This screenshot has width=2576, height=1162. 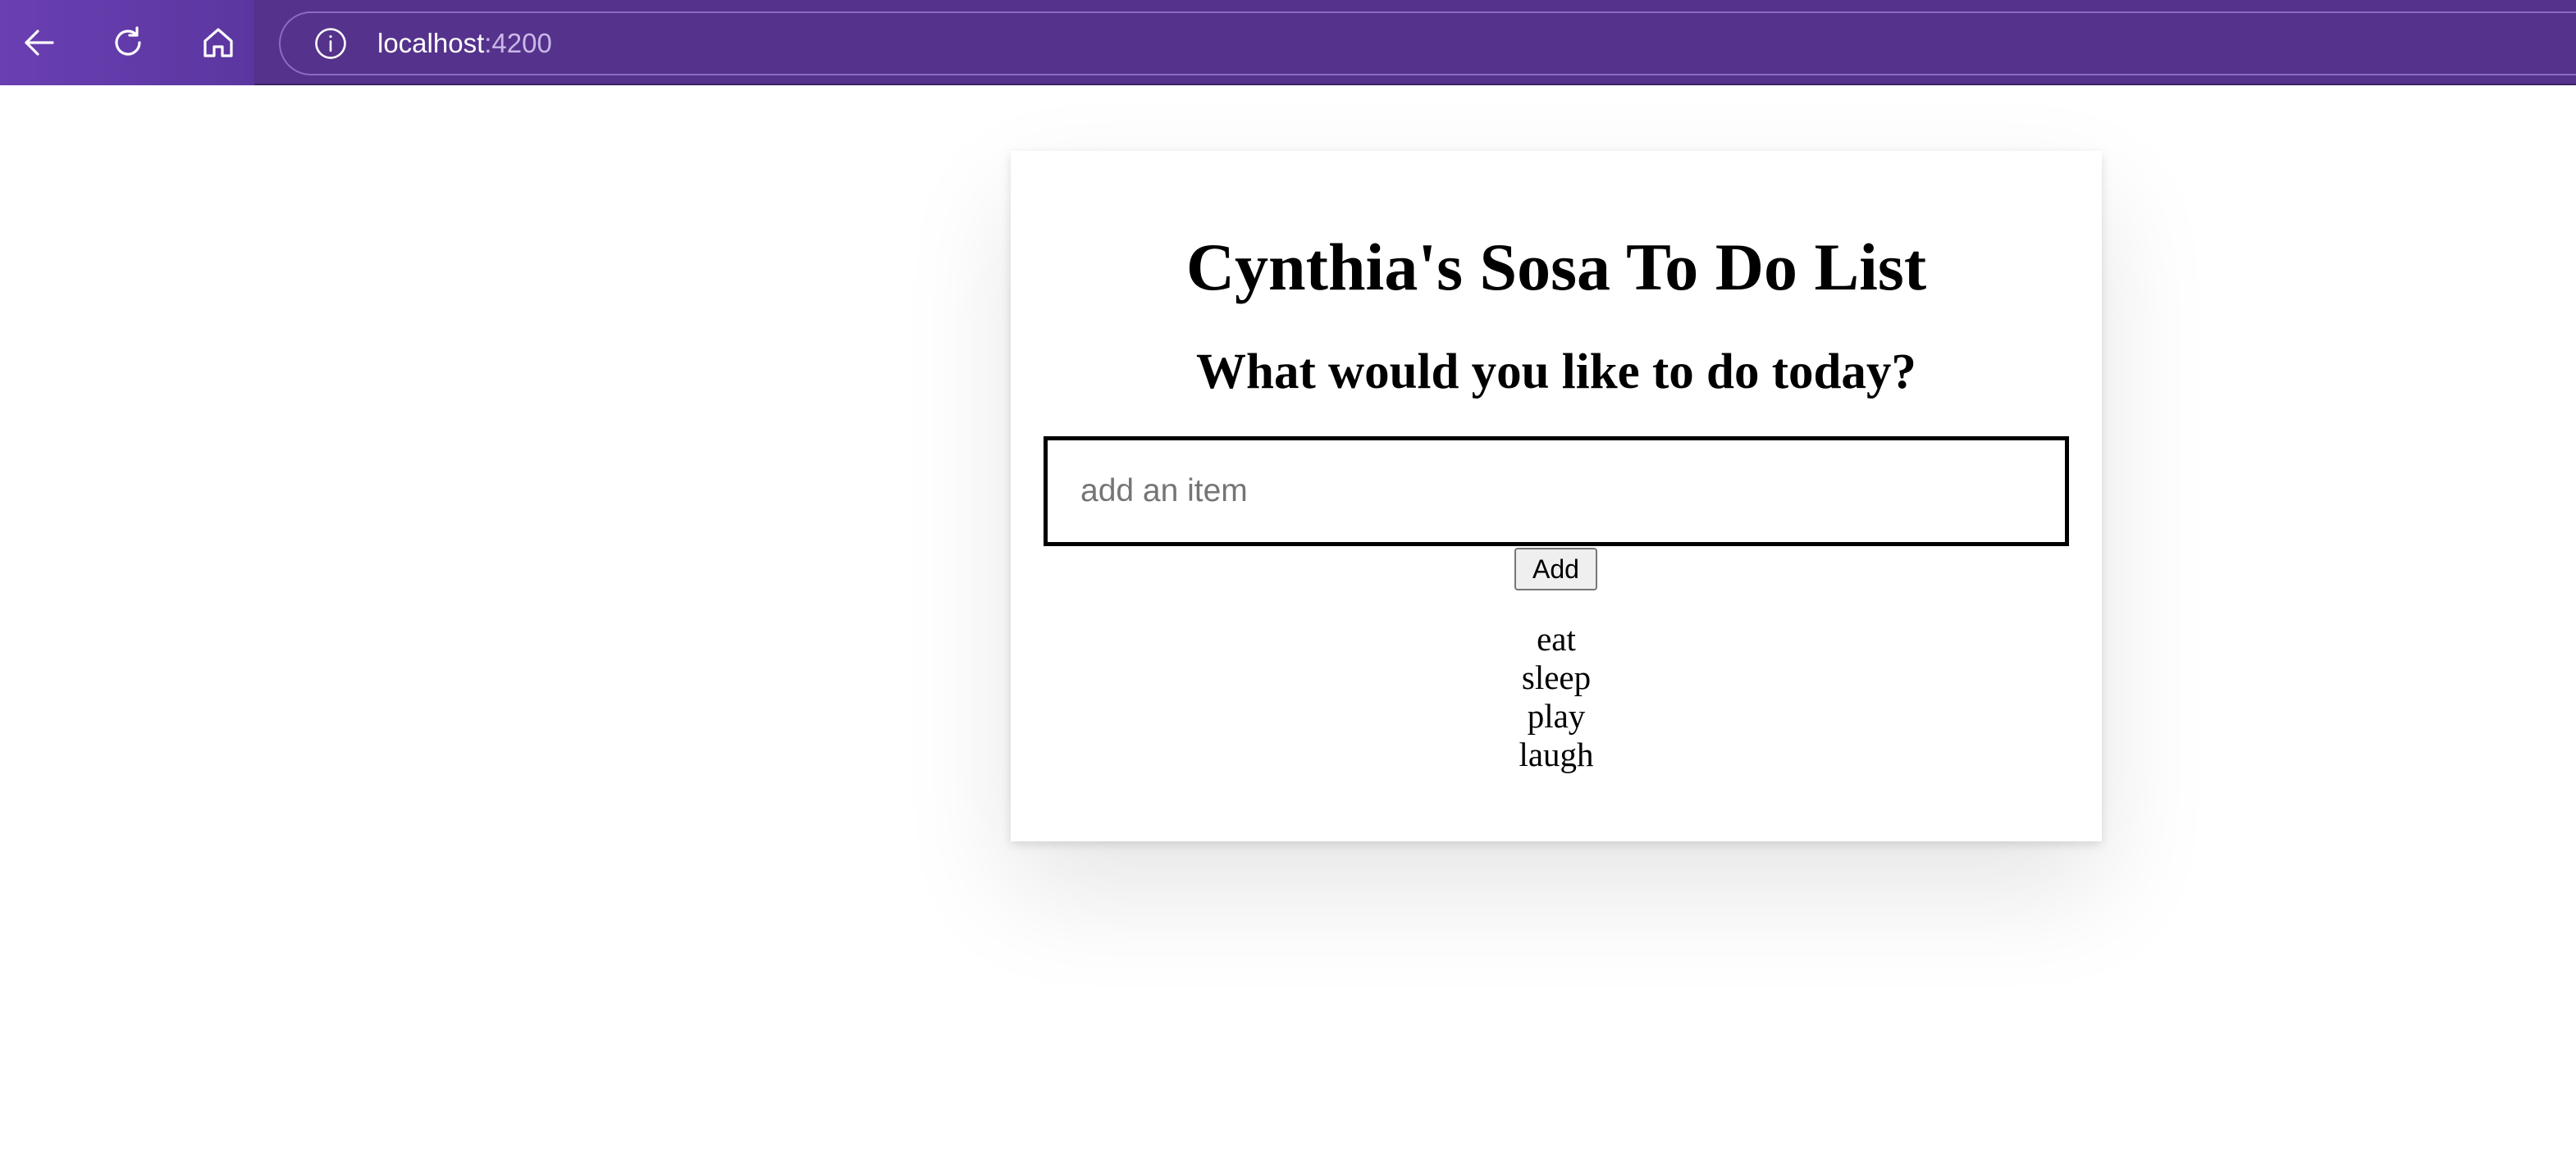 What do you see at coordinates (1427, 43) in the screenshot?
I see `address-bar: localhost:4200` at bounding box center [1427, 43].